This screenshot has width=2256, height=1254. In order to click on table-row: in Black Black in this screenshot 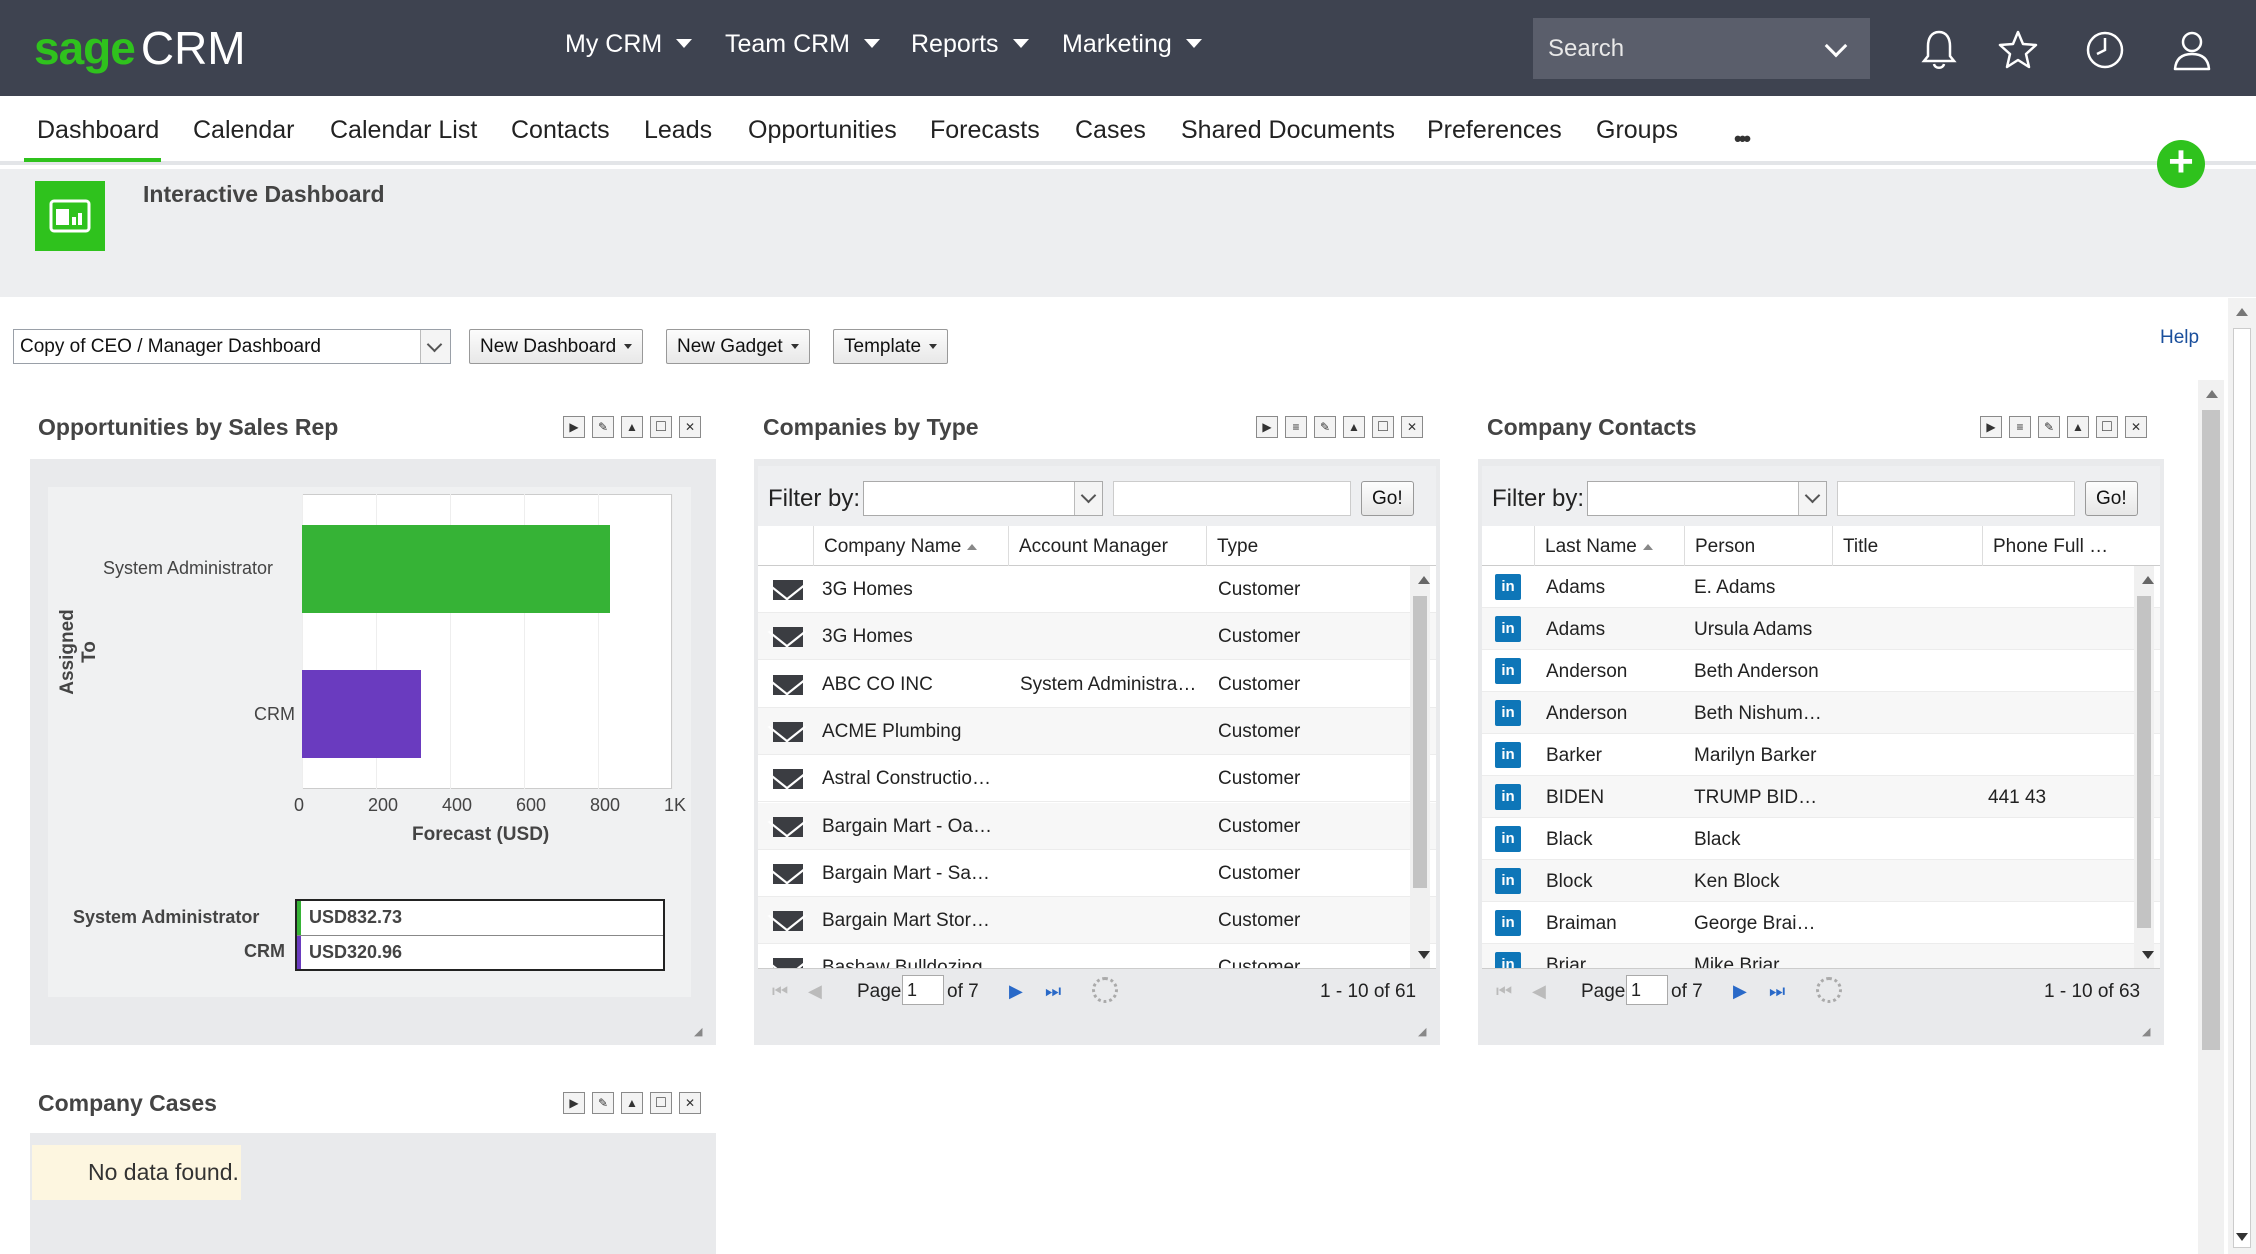, I will do `click(1821, 839)`.